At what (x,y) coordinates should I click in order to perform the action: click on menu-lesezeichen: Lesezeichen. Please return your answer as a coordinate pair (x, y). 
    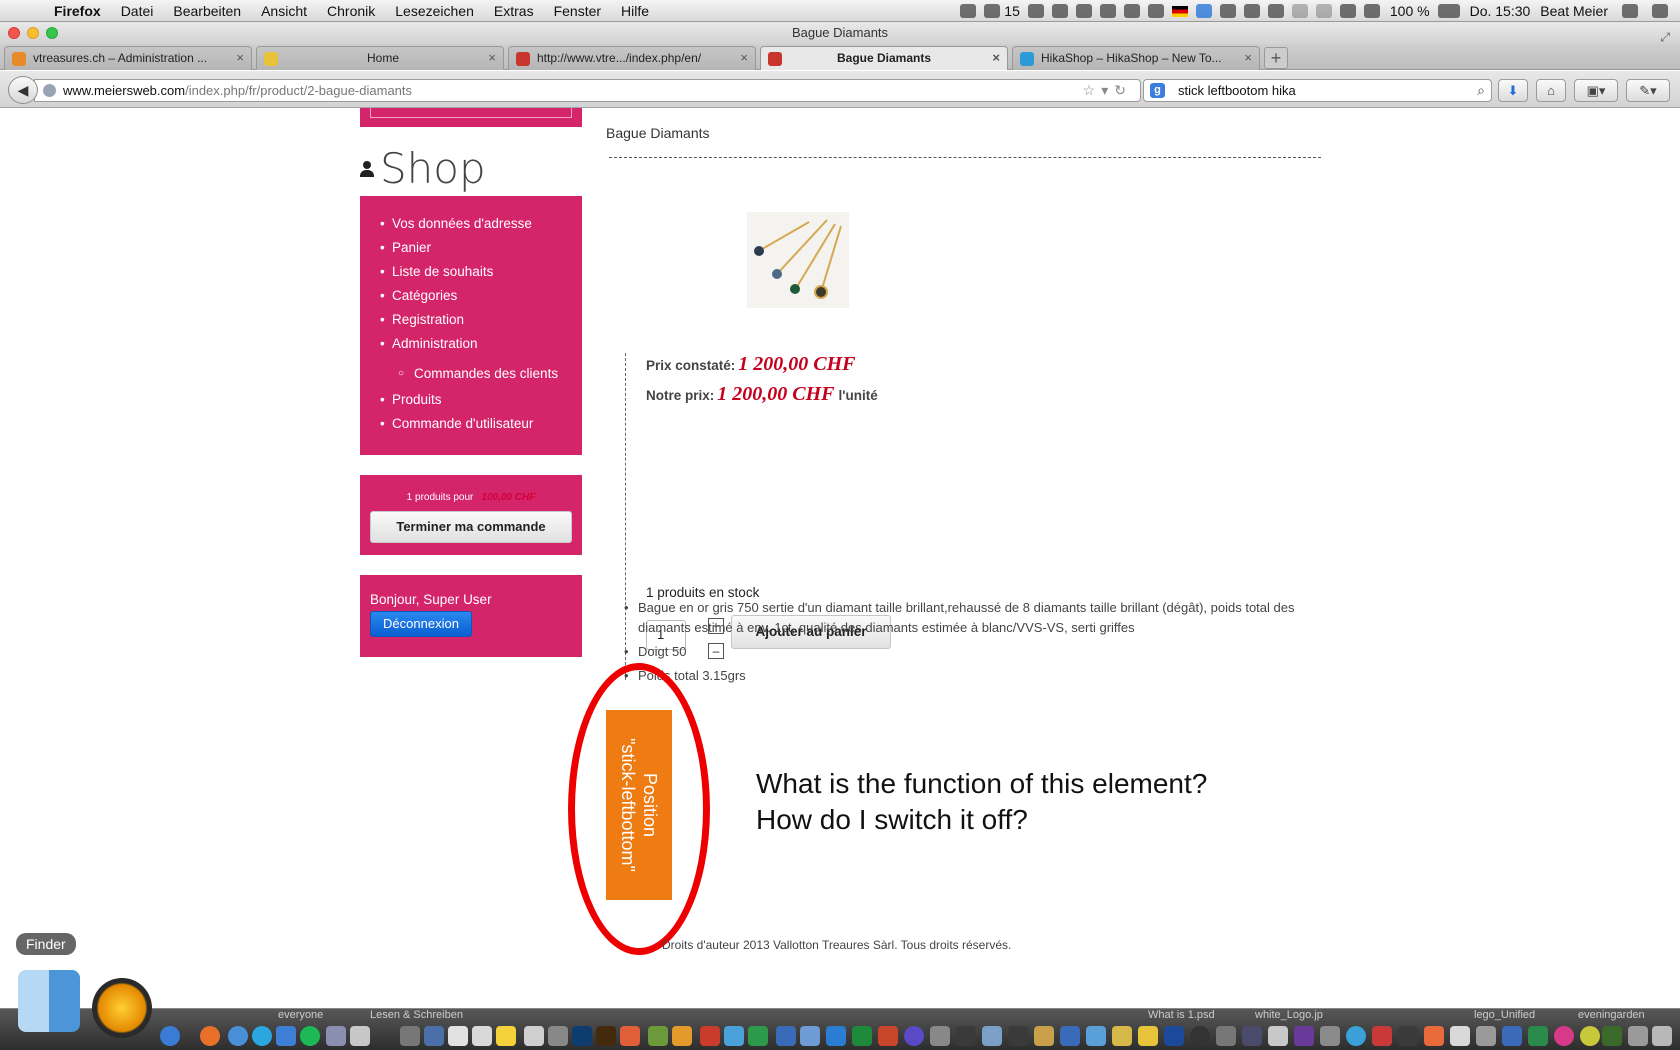
    Looking at the image, I should click on (434, 11).